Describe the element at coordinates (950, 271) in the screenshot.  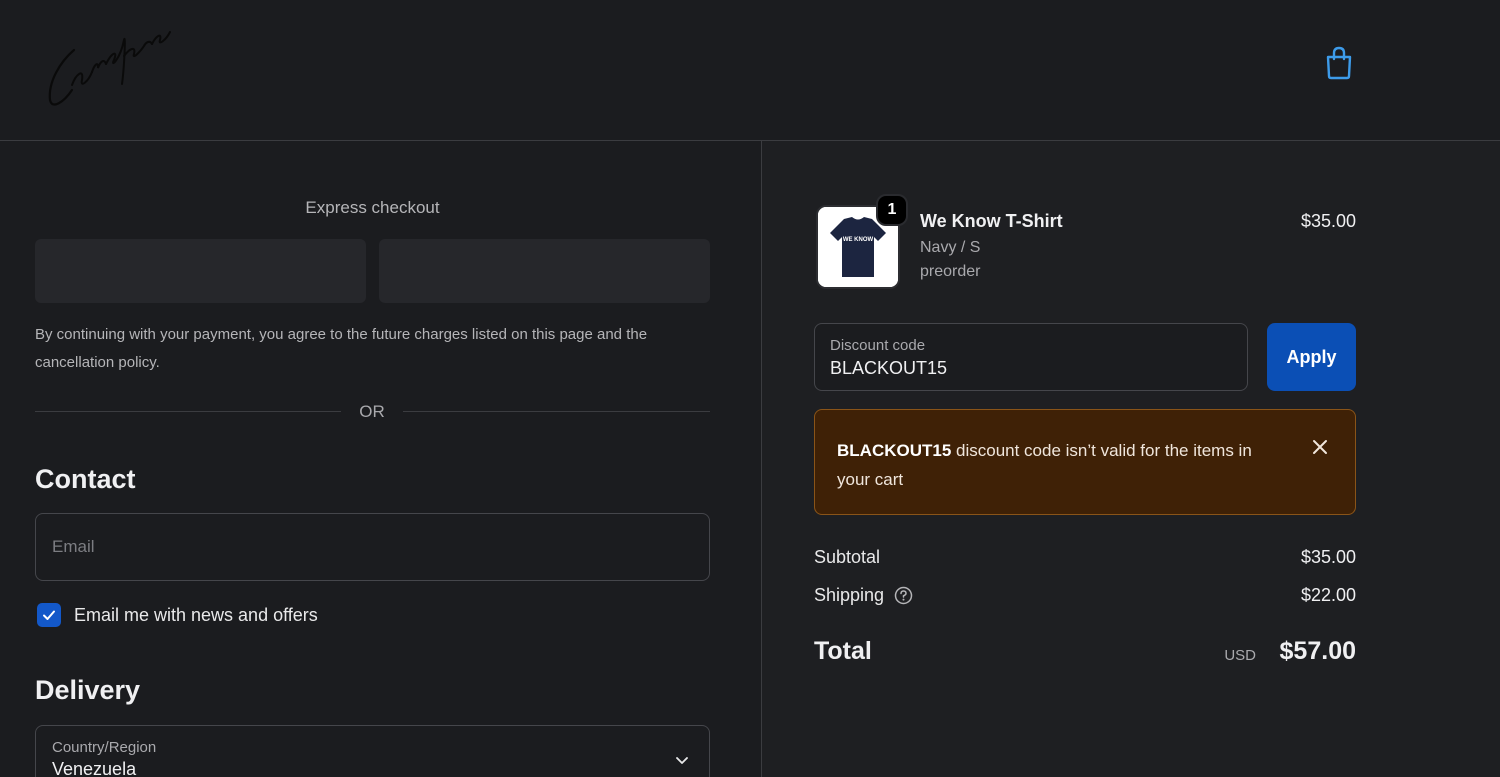
I see `product-note: preorder` at that location.